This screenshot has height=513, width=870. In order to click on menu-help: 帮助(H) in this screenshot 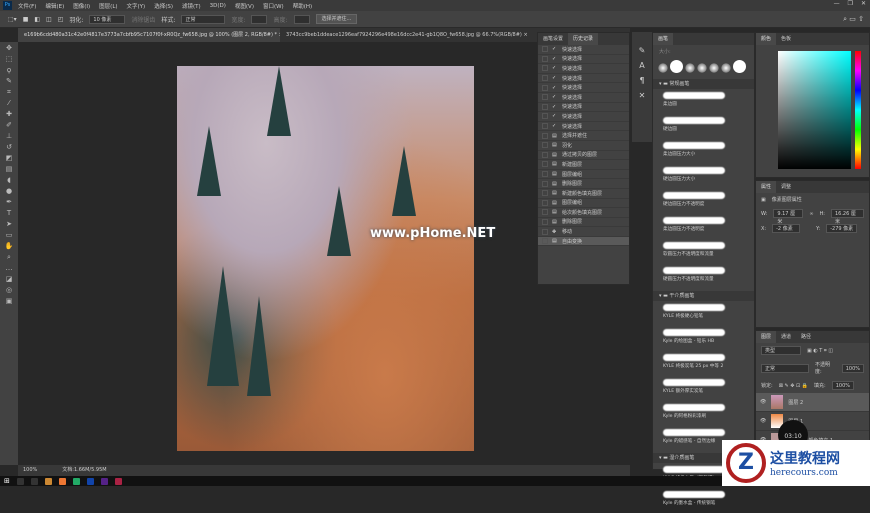, I will do `click(302, 6)`.